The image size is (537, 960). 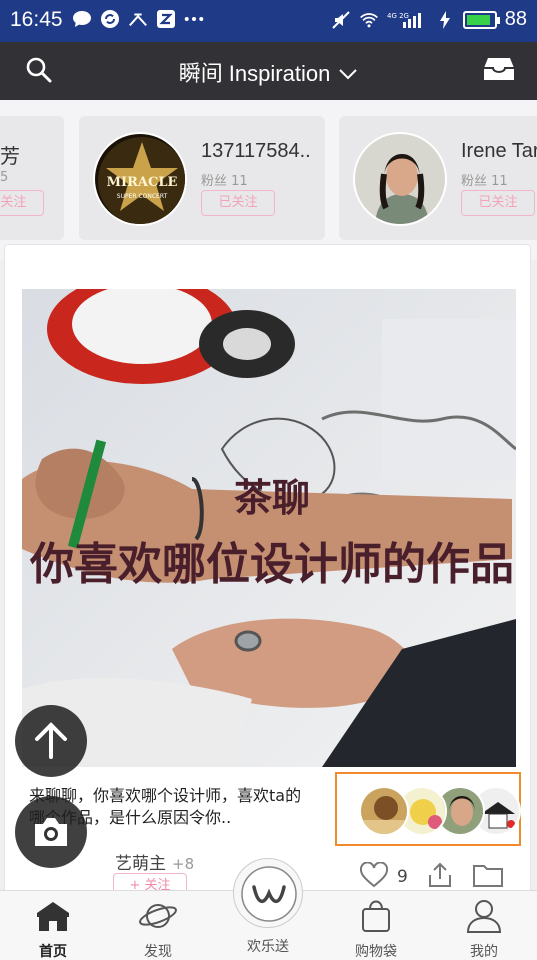 What do you see at coordinates (374, 876) in the screenshot?
I see `heart-icon` at bounding box center [374, 876].